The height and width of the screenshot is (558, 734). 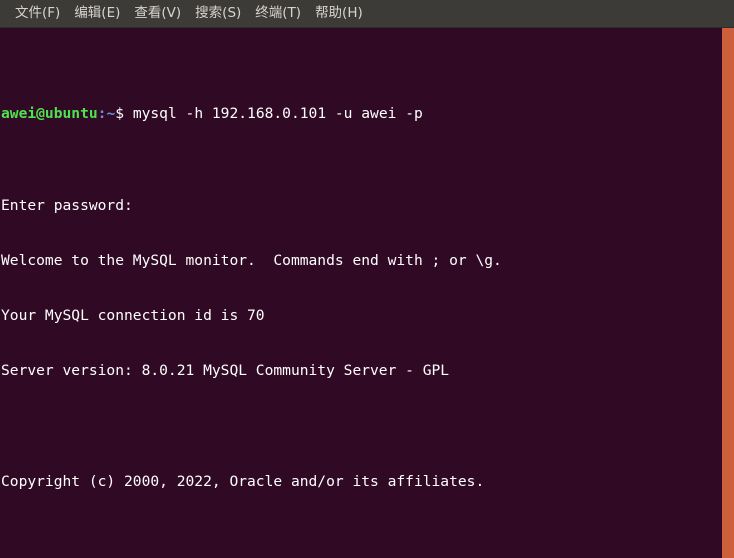 What do you see at coordinates (278, 13) in the screenshot?
I see `menu-terminal: 终端(T)` at bounding box center [278, 13].